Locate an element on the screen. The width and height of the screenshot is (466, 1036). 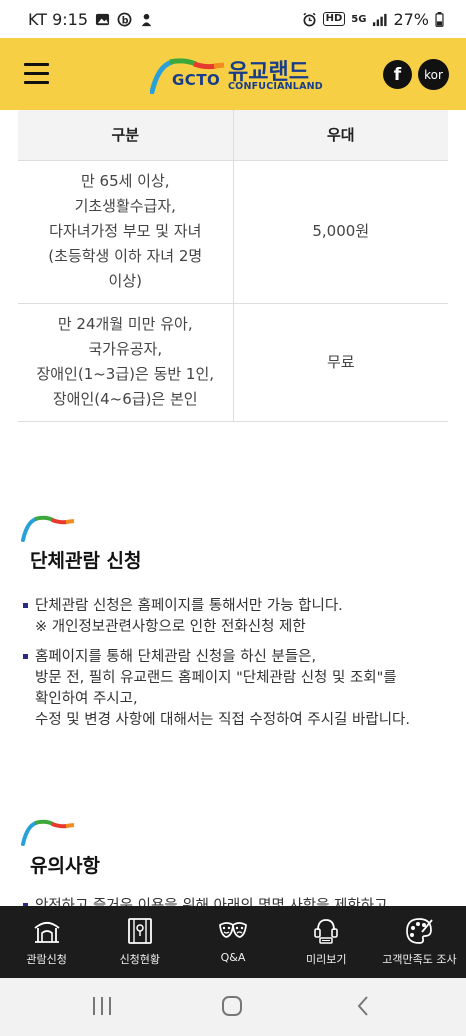
alarm-icon is located at coordinates (309, 19).